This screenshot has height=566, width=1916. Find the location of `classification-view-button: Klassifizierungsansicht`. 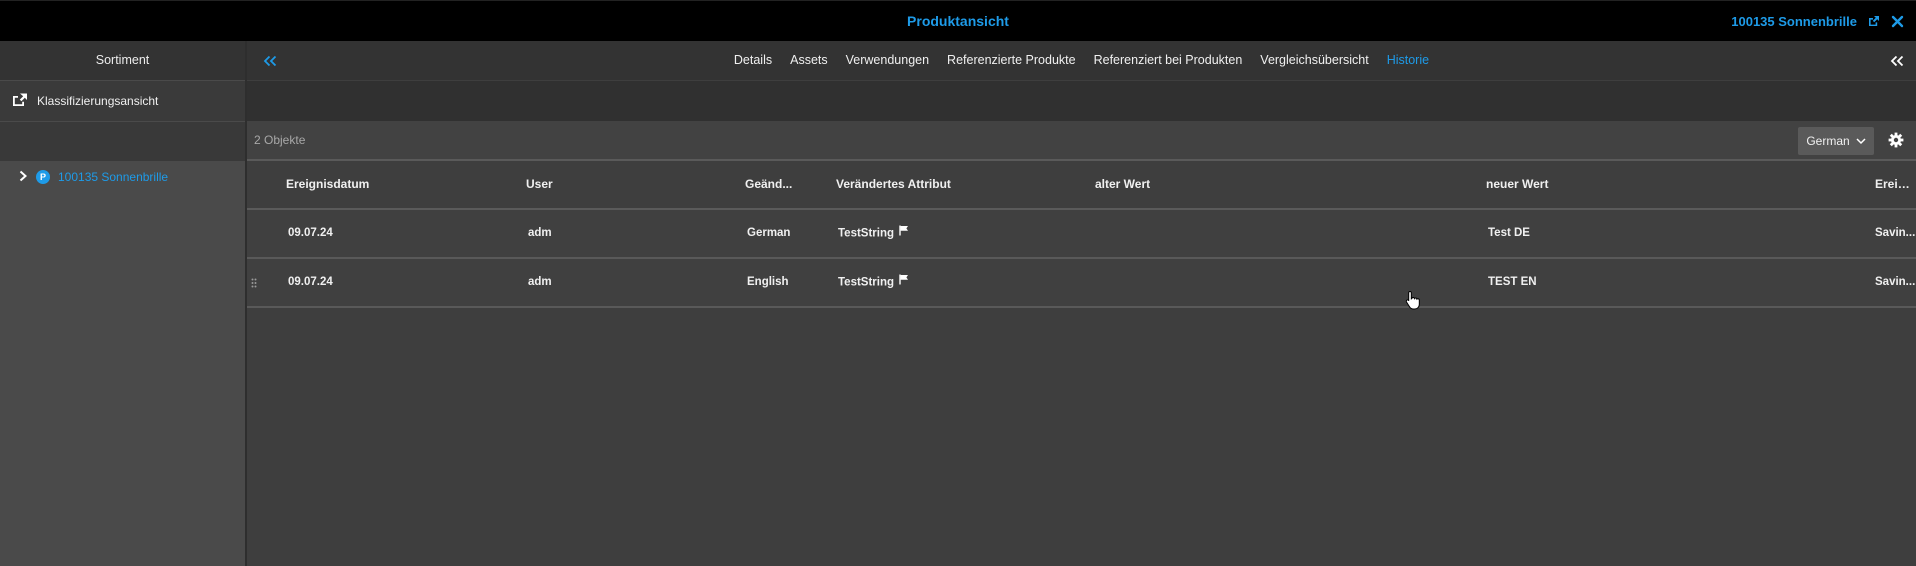

classification-view-button: Klassifizierungsansicht is located at coordinates (122, 101).